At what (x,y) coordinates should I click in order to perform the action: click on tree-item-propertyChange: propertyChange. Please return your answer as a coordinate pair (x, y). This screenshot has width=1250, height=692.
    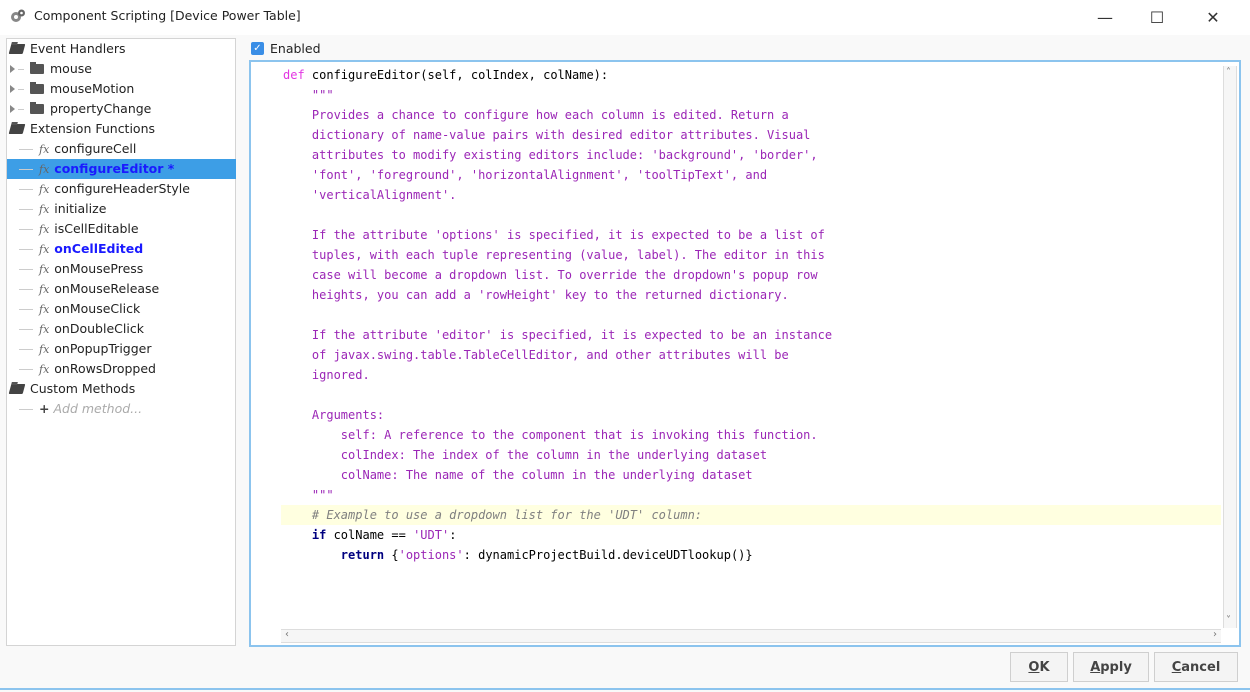
    Looking at the image, I should click on (79, 109).